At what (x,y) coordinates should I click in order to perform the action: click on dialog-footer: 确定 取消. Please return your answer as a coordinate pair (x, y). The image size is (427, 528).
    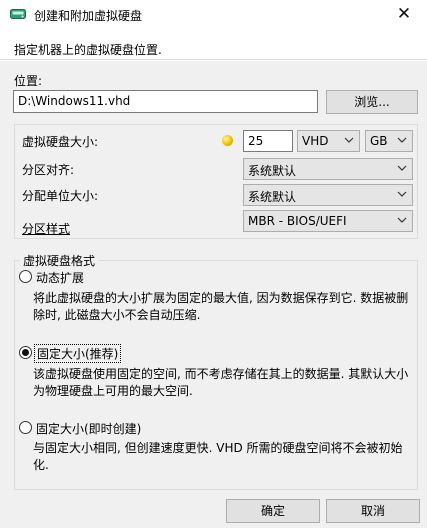
    Looking at the image, I should click on (213, 509).